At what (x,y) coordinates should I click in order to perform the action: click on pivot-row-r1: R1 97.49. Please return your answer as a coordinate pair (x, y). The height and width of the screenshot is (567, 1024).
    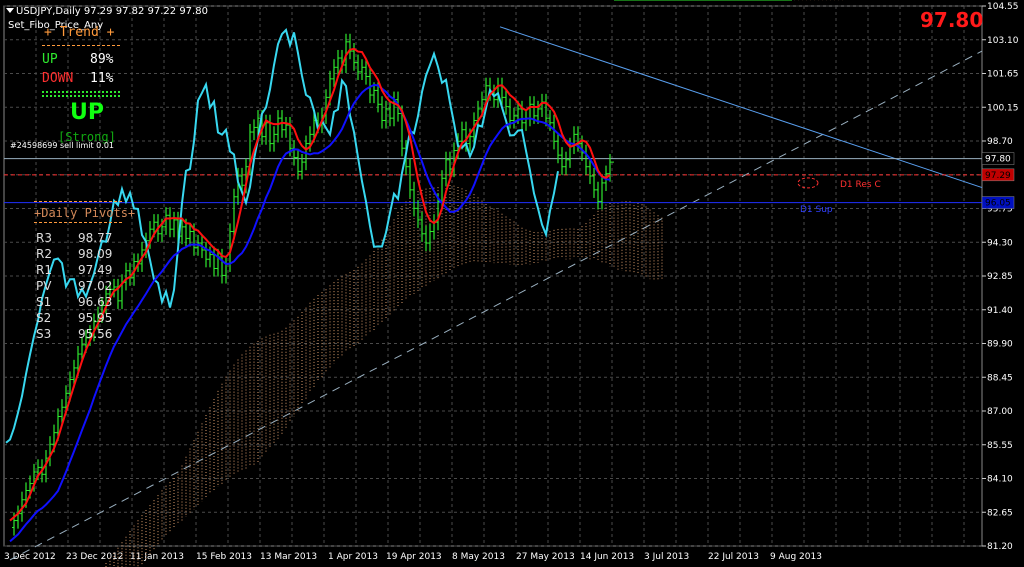
    Looking at the image, I should click on (74, 270).